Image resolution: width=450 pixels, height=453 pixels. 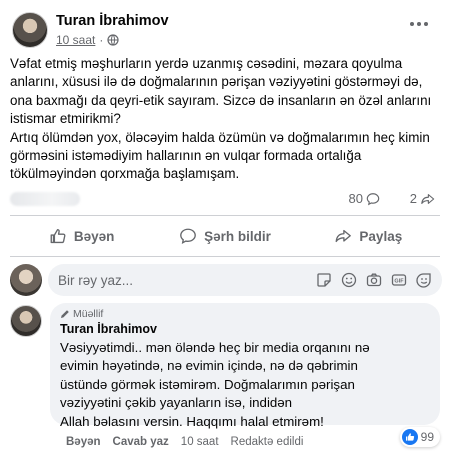 What do you see at coordinates (65, 313) in the screenshot?
I see `pencil-icon` at bounding box center [65, 313].